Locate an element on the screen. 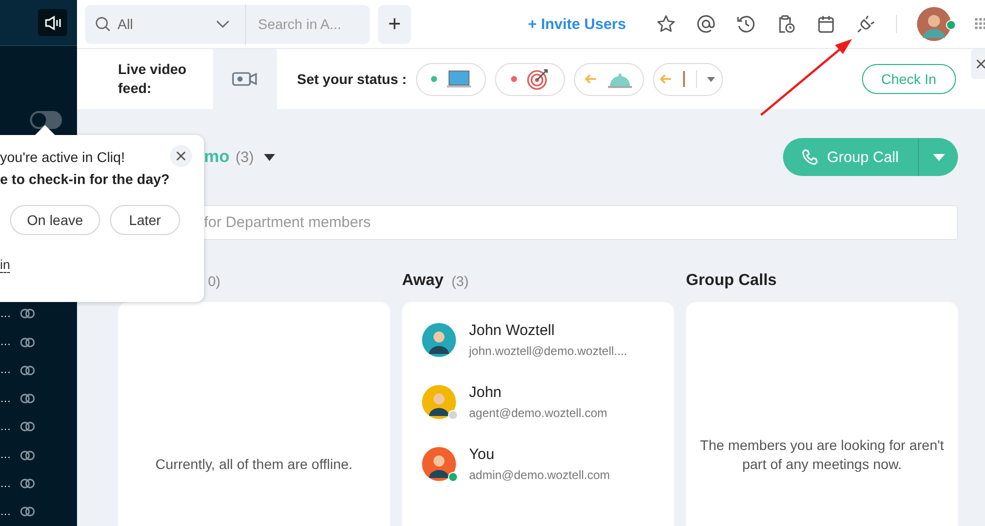 The width and height of the screenshot is (985, 526). add-button: + is located at coordinates (395, 24).